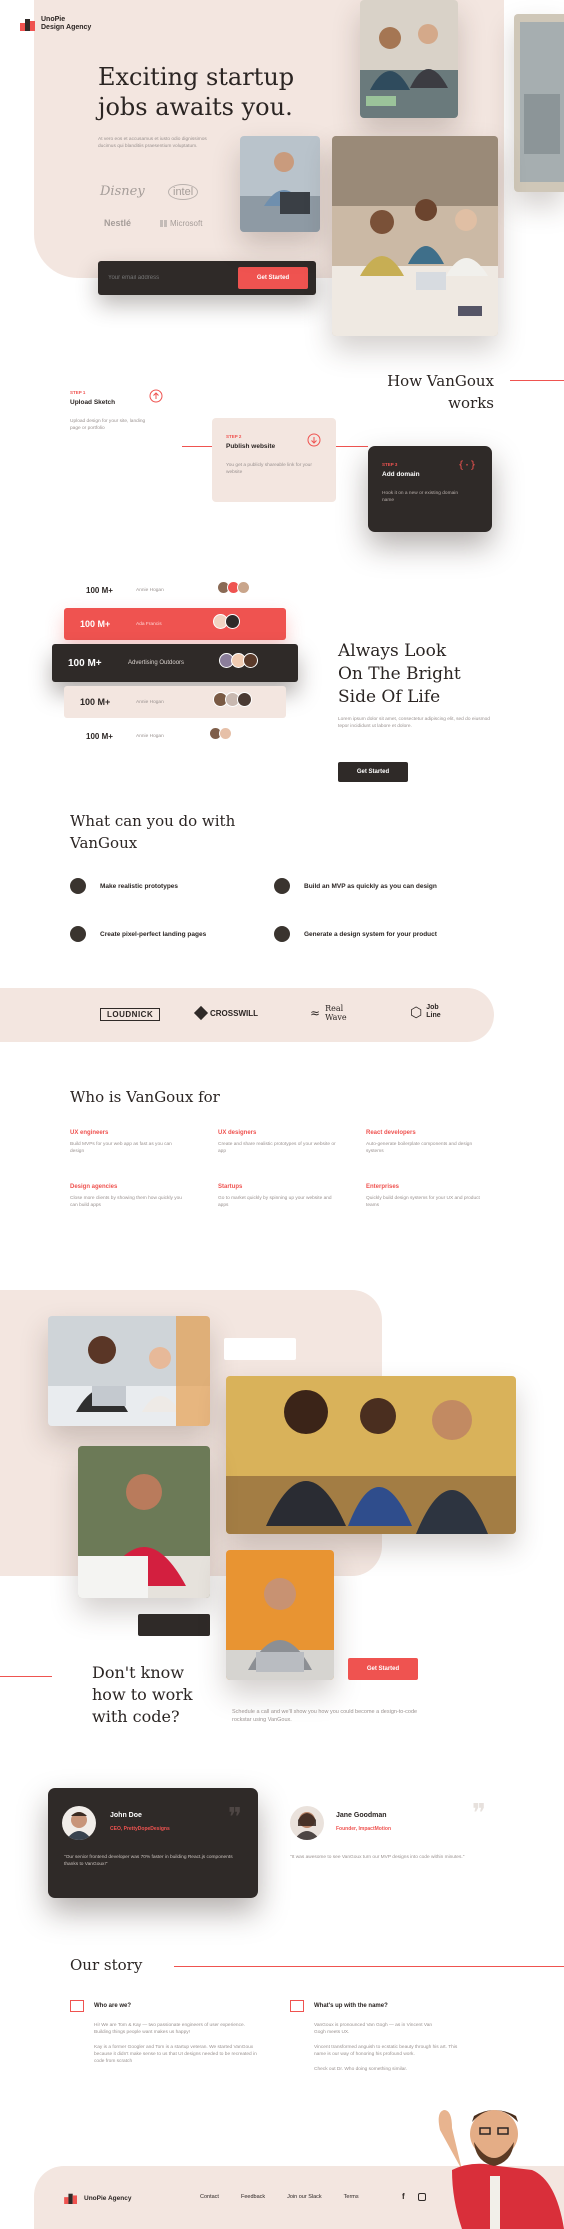 This screenshot has height=2229, width=564. What do you see at coordinates (280, 1615) in the screenshot?
I see `collage-photo-woman-laptop` at bounding box center [280, 1615].